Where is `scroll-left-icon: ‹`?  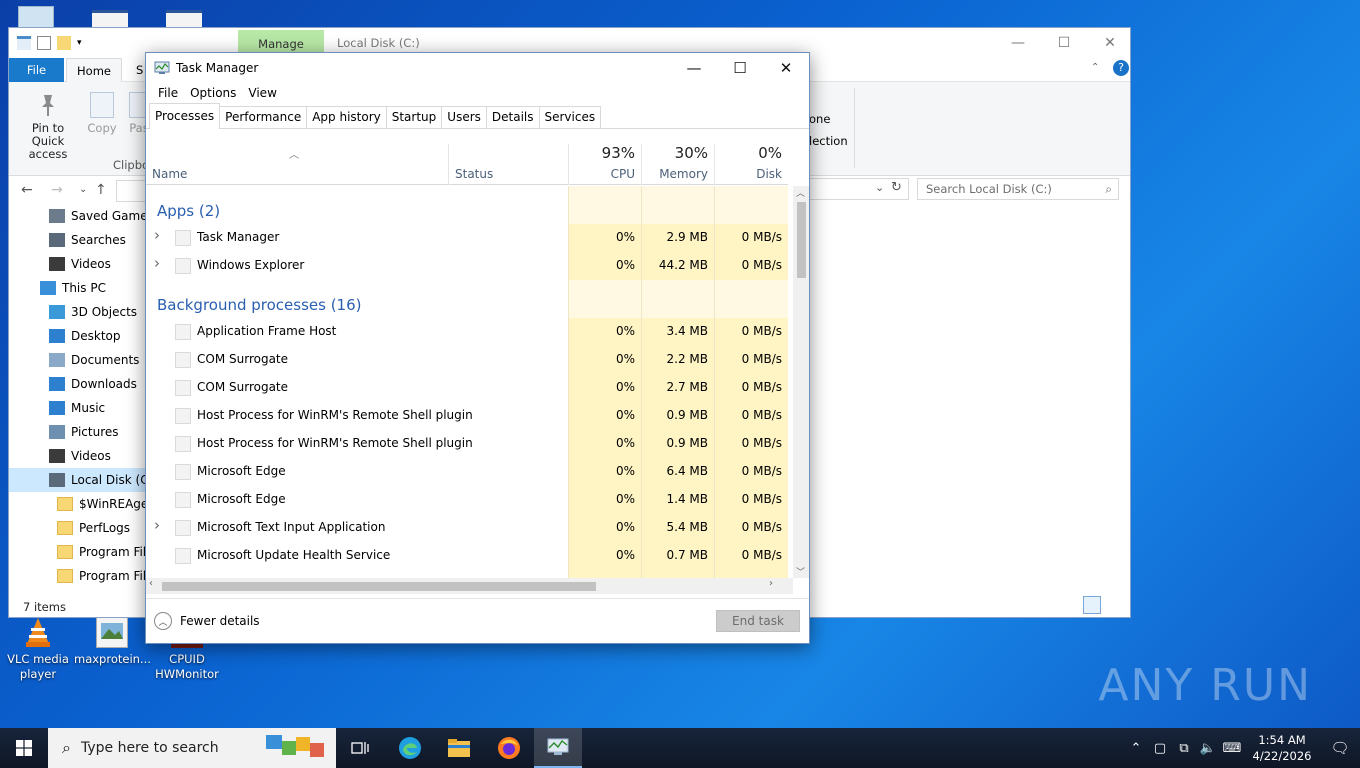 scroll-left-icon: ‹ is located at coordinates (151, 583).